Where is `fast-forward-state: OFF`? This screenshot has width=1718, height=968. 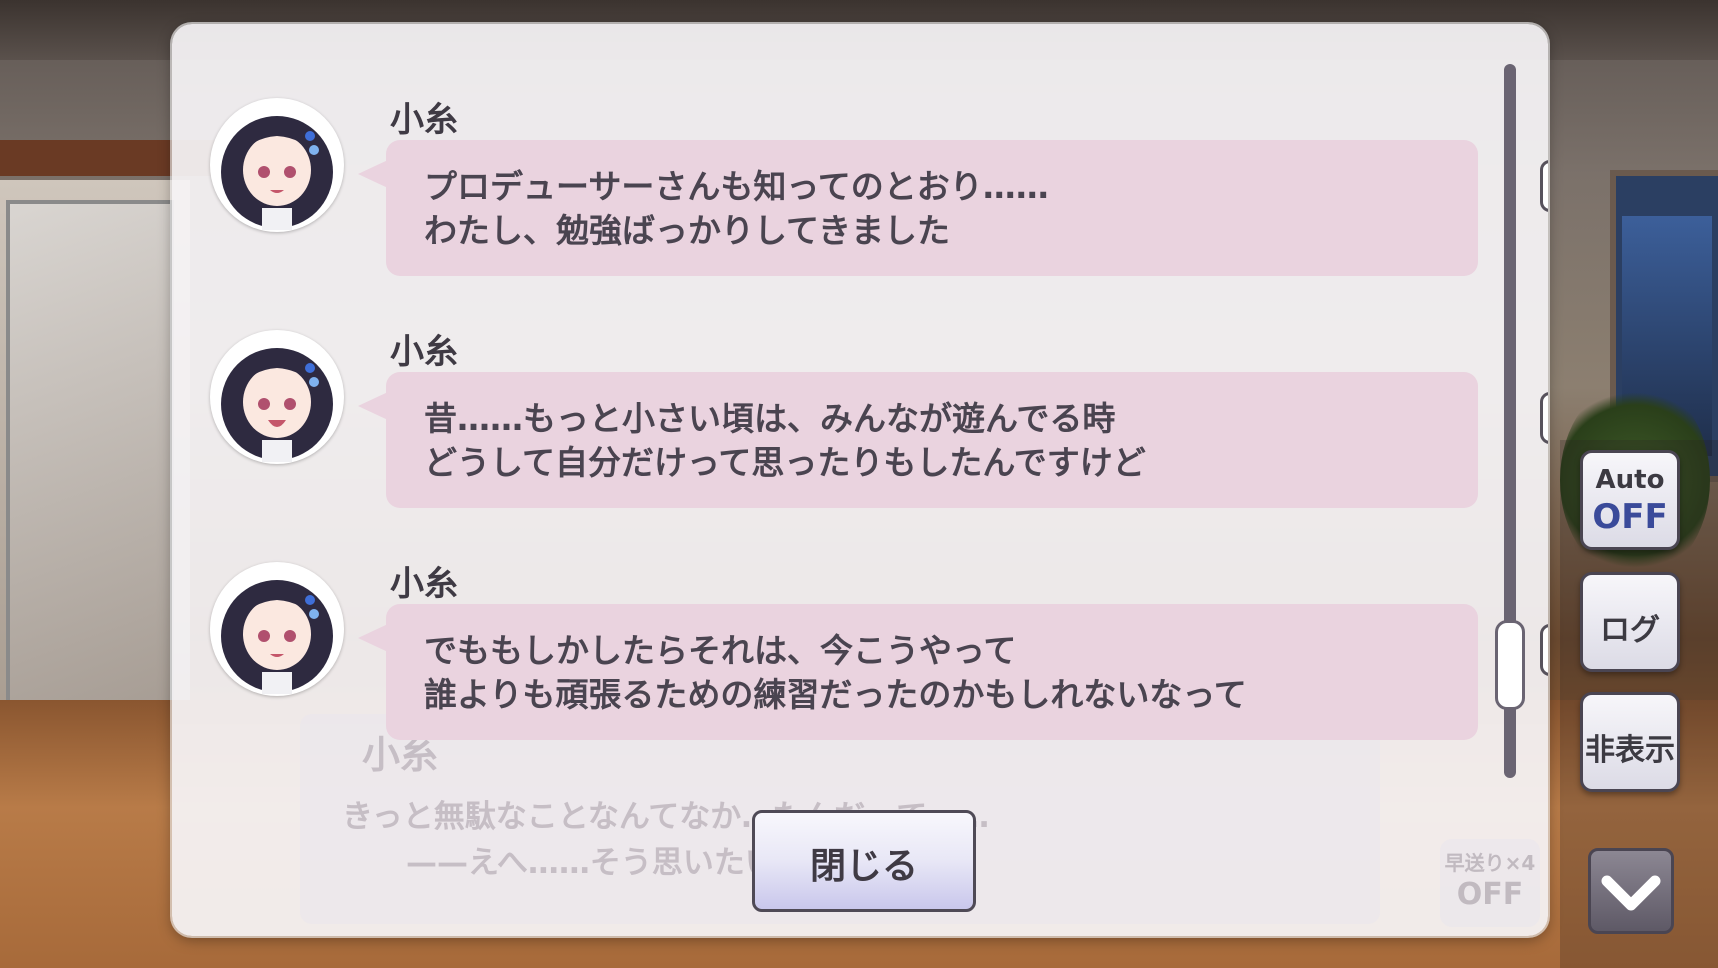 fast-forward-state: OFF is located at coordinates (1490, 894).